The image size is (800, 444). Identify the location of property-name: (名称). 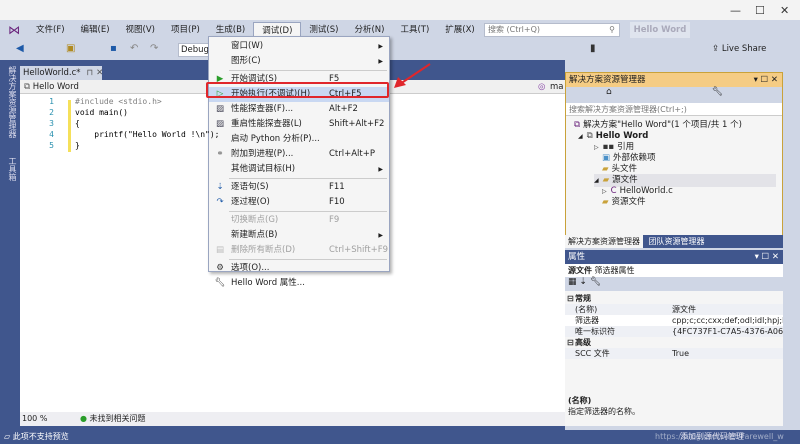
(586, 309).